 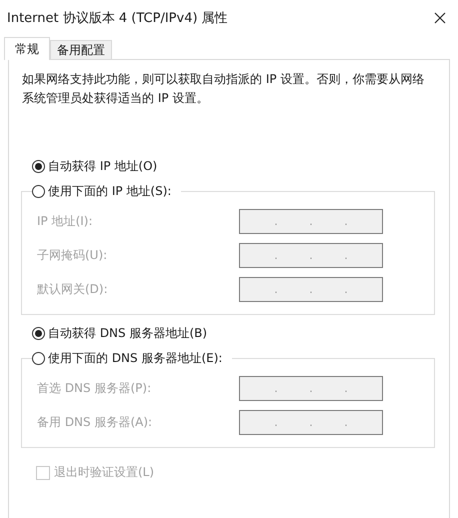 What do you see at coordinates (27, 48) in the screenshot?
I see `tab: 常规` at bounding box center [27, 48].